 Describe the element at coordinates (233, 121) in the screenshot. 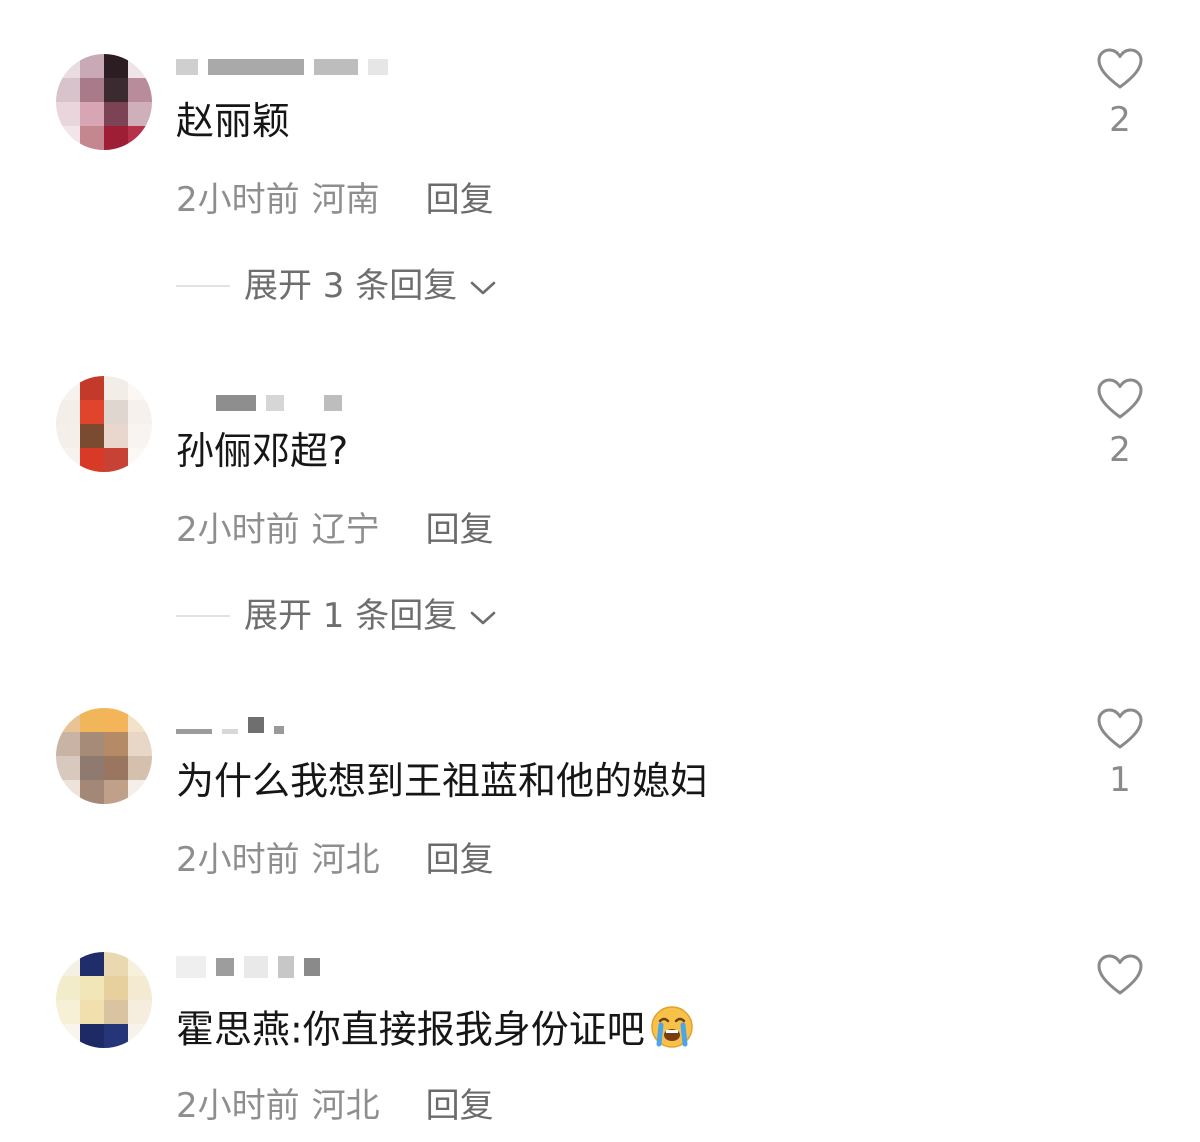

I see `comment-text: 赵丽颖` at that location.